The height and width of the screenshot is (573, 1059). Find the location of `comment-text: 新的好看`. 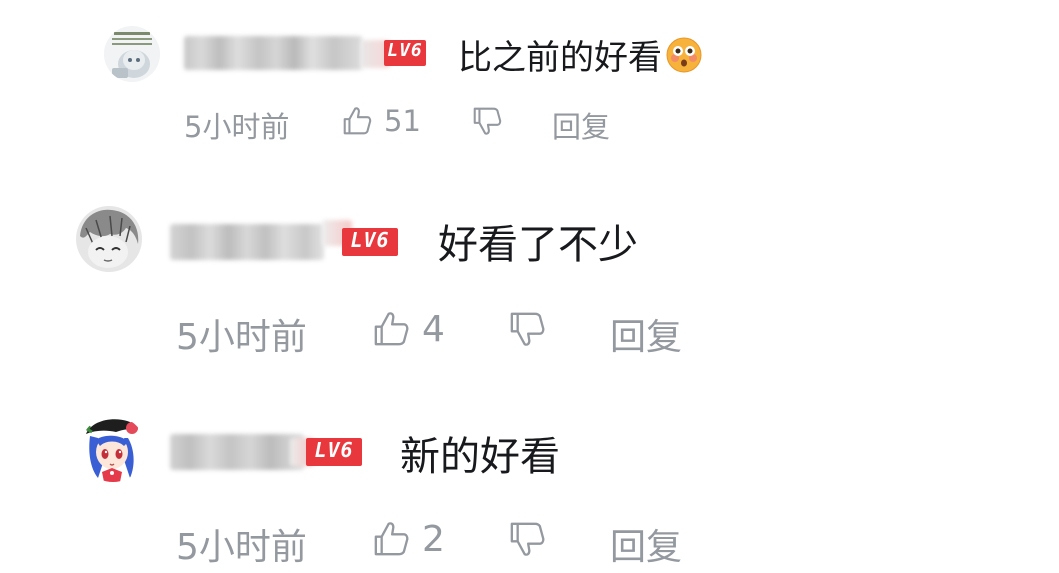

comment-text: 新的好看 is located at coordinates (480, 453).